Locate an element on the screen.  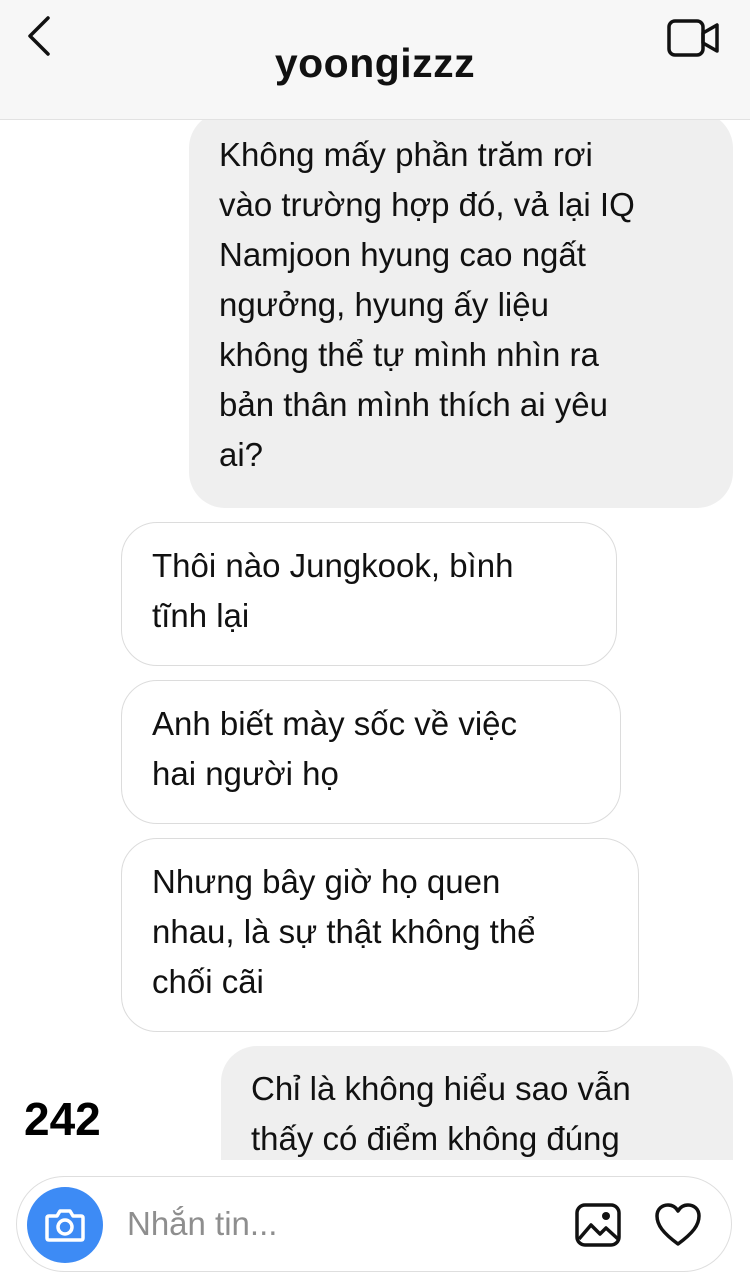
image-gallery-icon is located at coordinates (598, 1225).